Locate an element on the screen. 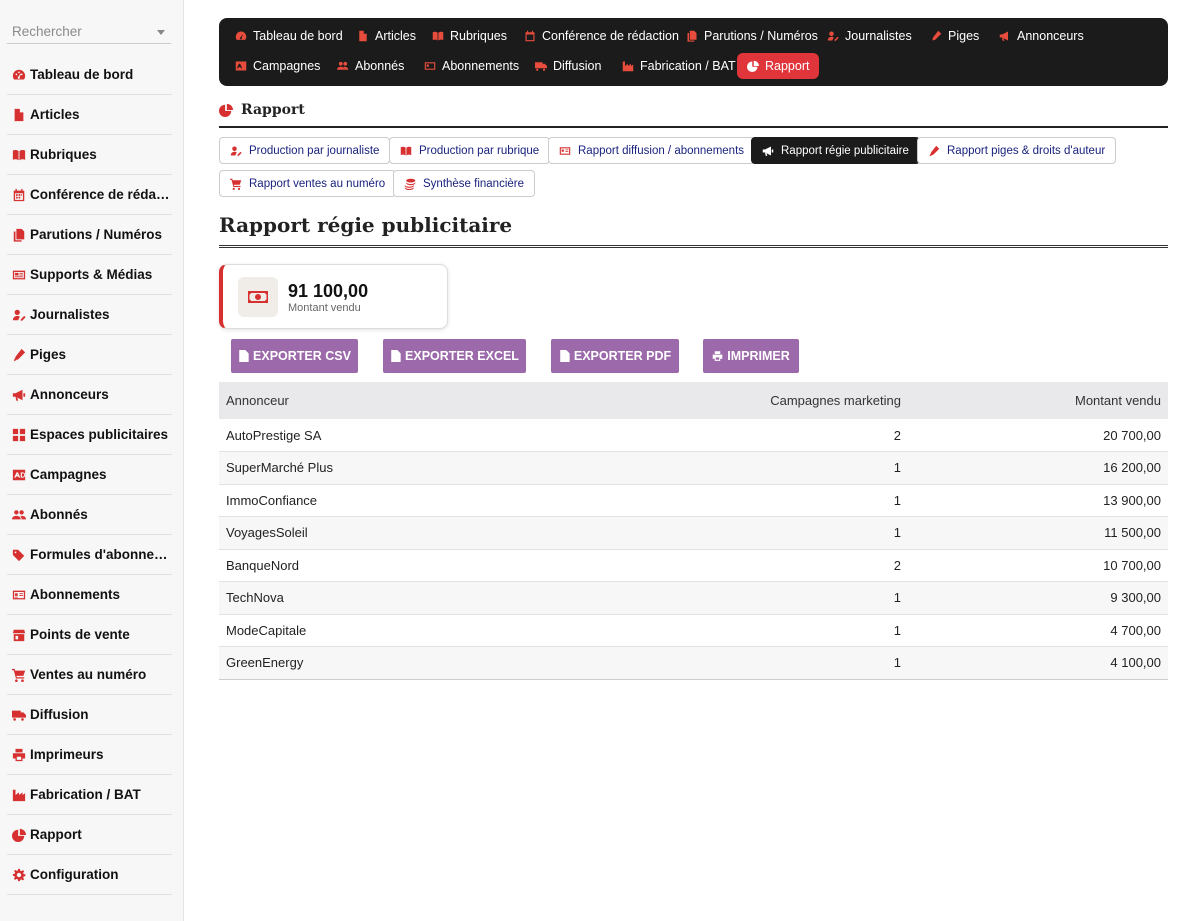 This screenshot has height=921, width=1200. nav-rapport: Rapport is located at coordinates (778, 66).